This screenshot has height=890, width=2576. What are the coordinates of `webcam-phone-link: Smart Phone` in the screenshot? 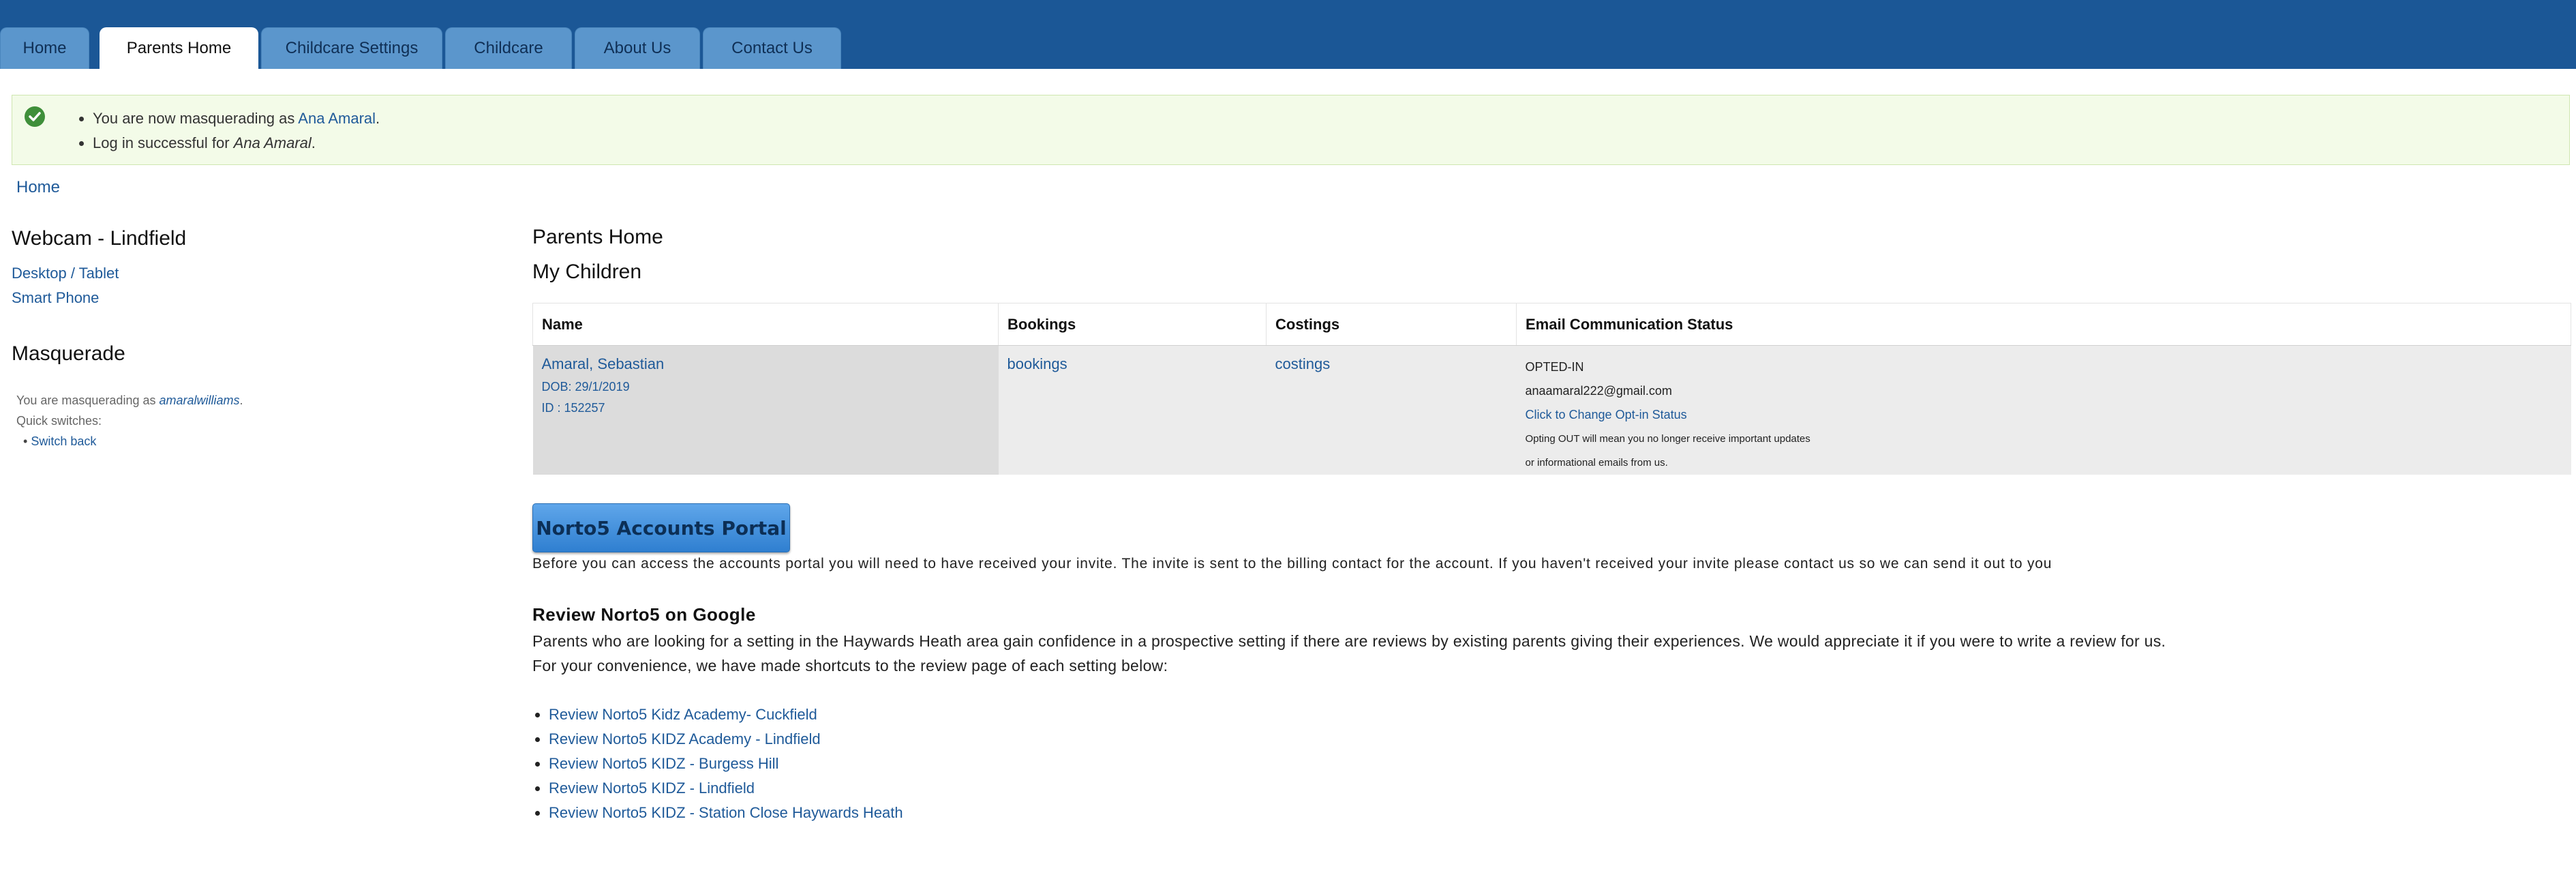 It's located at (56, 298).